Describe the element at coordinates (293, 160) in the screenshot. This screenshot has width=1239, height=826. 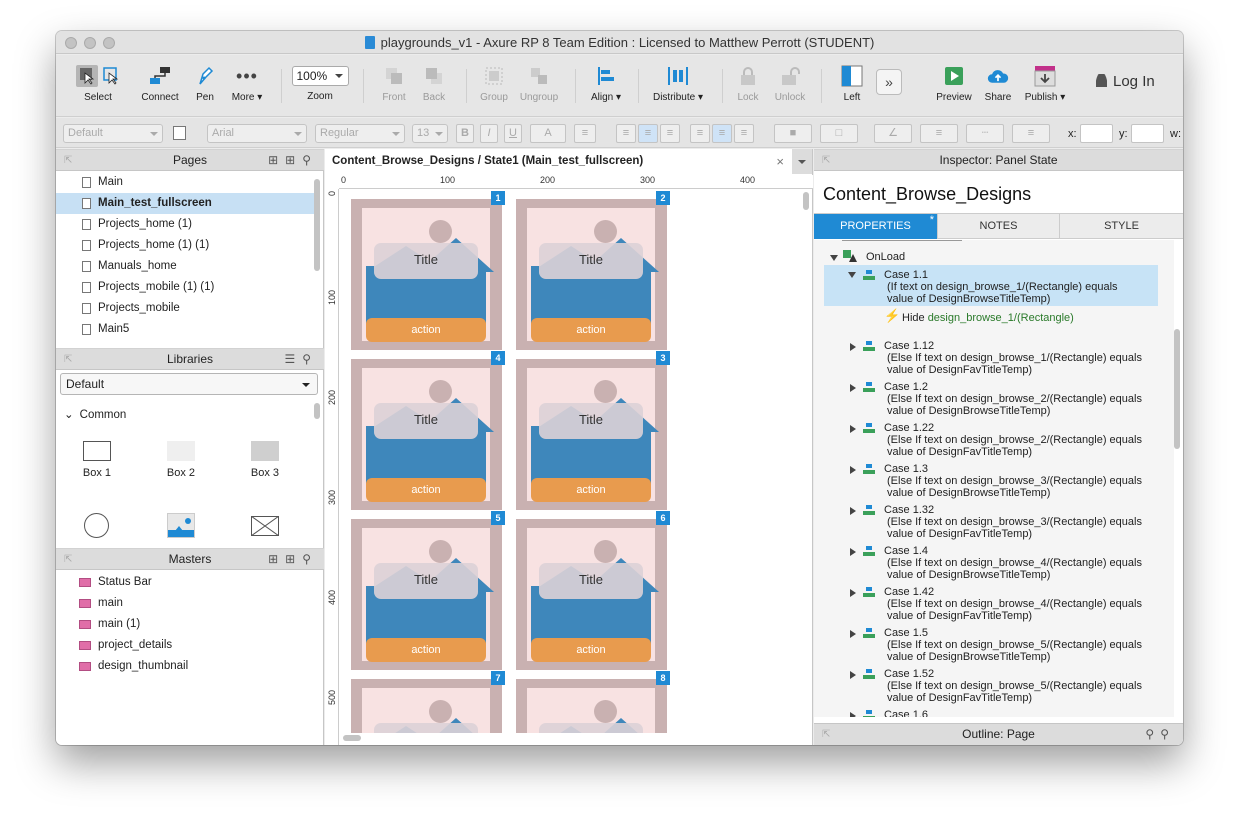
I see `add-folder-icon: ⊞` at that location.